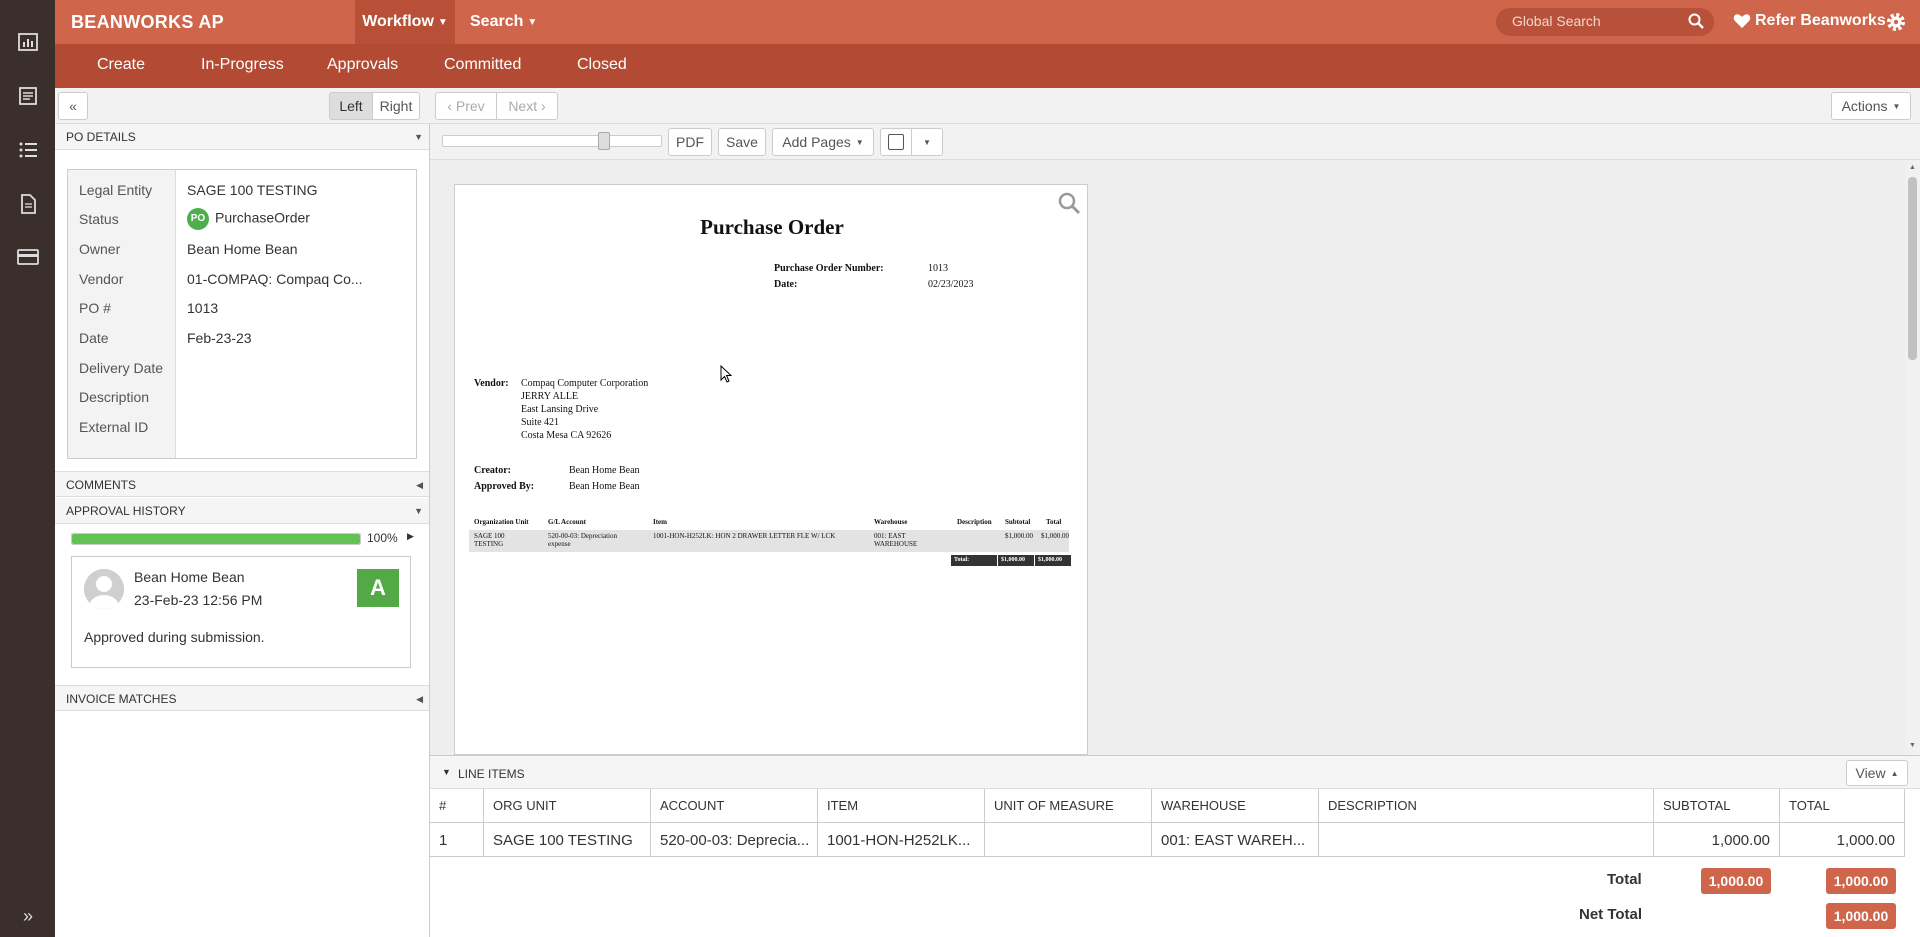 The width and height of the screenshot is (1920, 937). Describe the element at coordinates (457, 806) in the screenshot. I see `col-header-number: #` at that location.